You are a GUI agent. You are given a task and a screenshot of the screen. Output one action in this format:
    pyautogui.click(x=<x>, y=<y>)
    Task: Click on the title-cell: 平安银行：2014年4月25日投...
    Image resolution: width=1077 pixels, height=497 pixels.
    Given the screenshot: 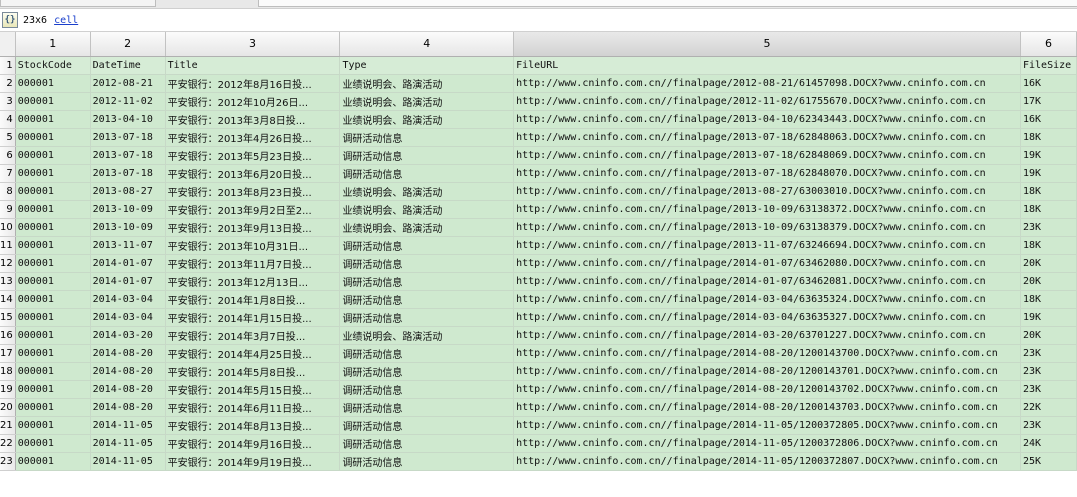 What is the action you would take?
    pyautogui.click(x=253, y=353)
    